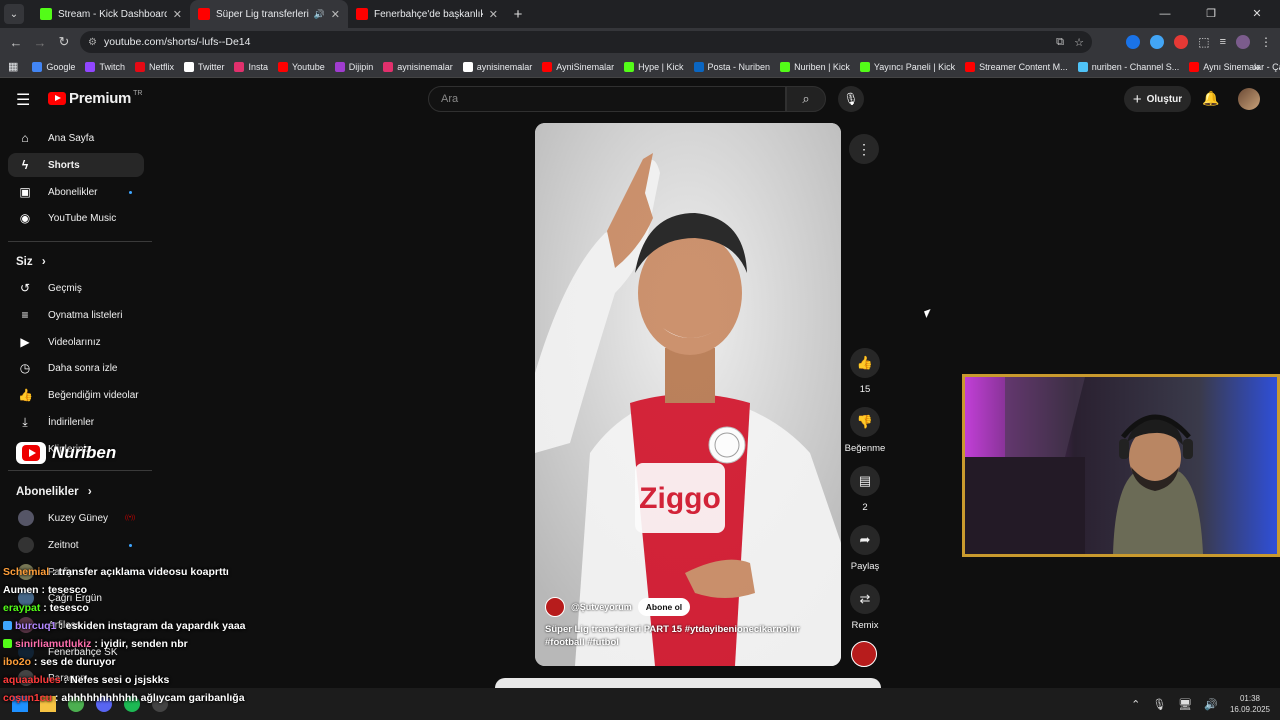 The image size is (1280, 720). Describe the element at coordinates (263, 14) in the screenshot. I see `tab-title: Süper Lig transferleri PART` at that location.